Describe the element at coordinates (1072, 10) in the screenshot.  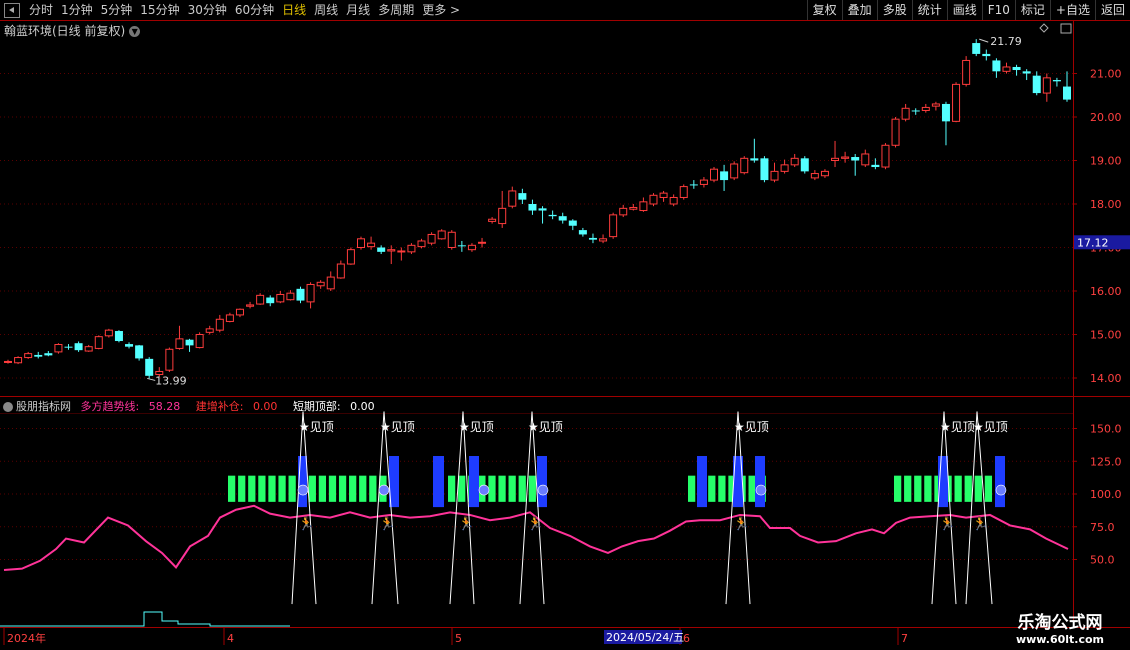
I see `toolbar-button: +自选` at that location.